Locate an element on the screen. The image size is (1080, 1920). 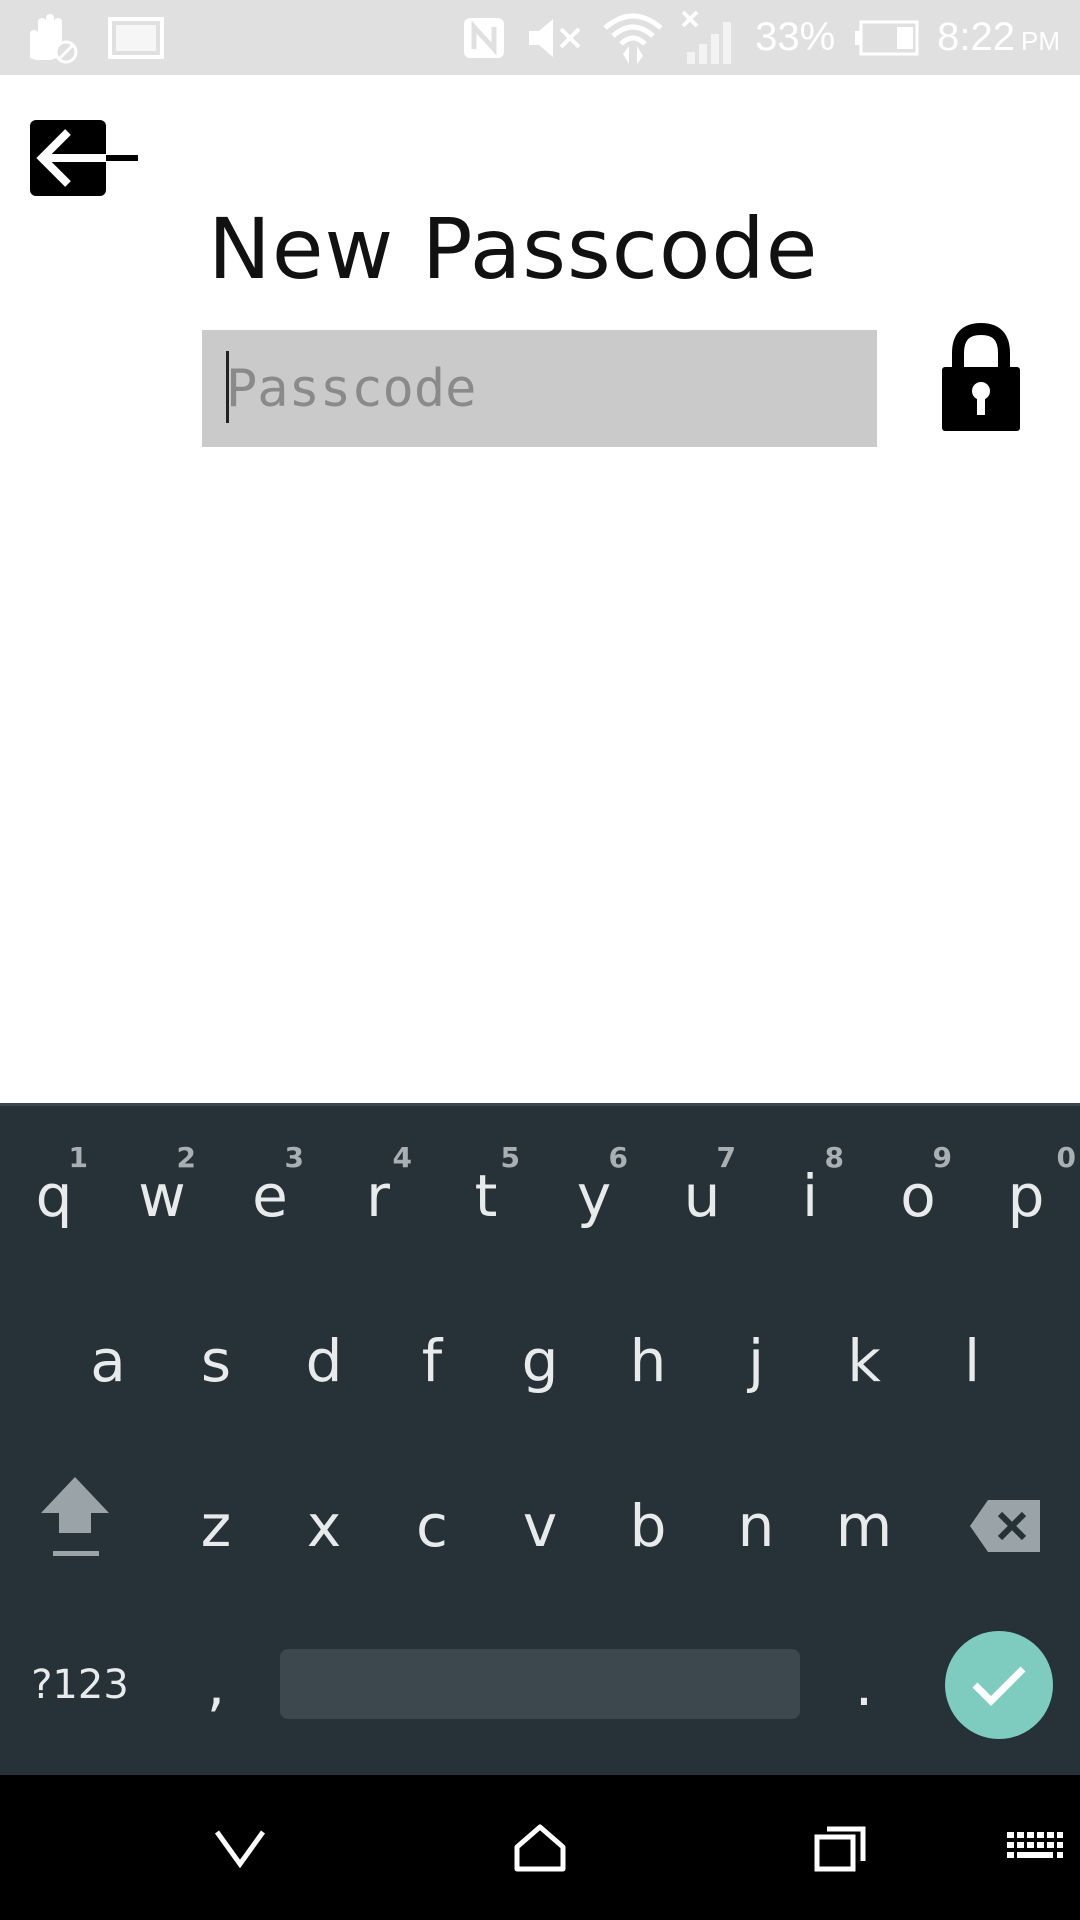
no-signal-icon is located at coordinates (709, 38).